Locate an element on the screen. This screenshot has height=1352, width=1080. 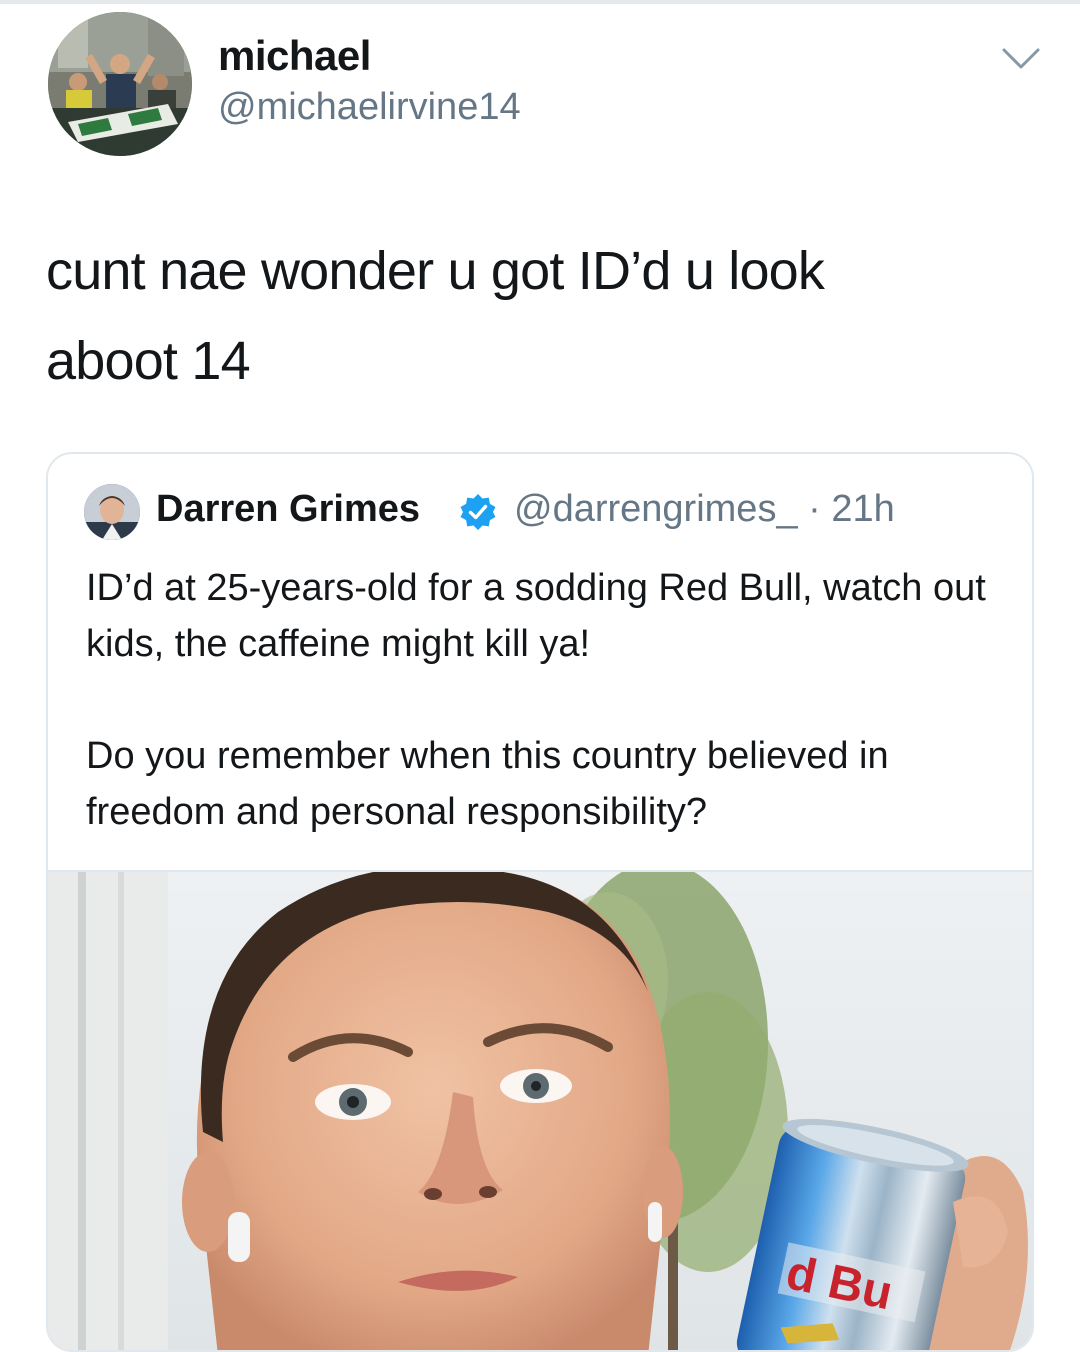
user-handle: @michaelirvine14 is located at coordinates (369, 107).